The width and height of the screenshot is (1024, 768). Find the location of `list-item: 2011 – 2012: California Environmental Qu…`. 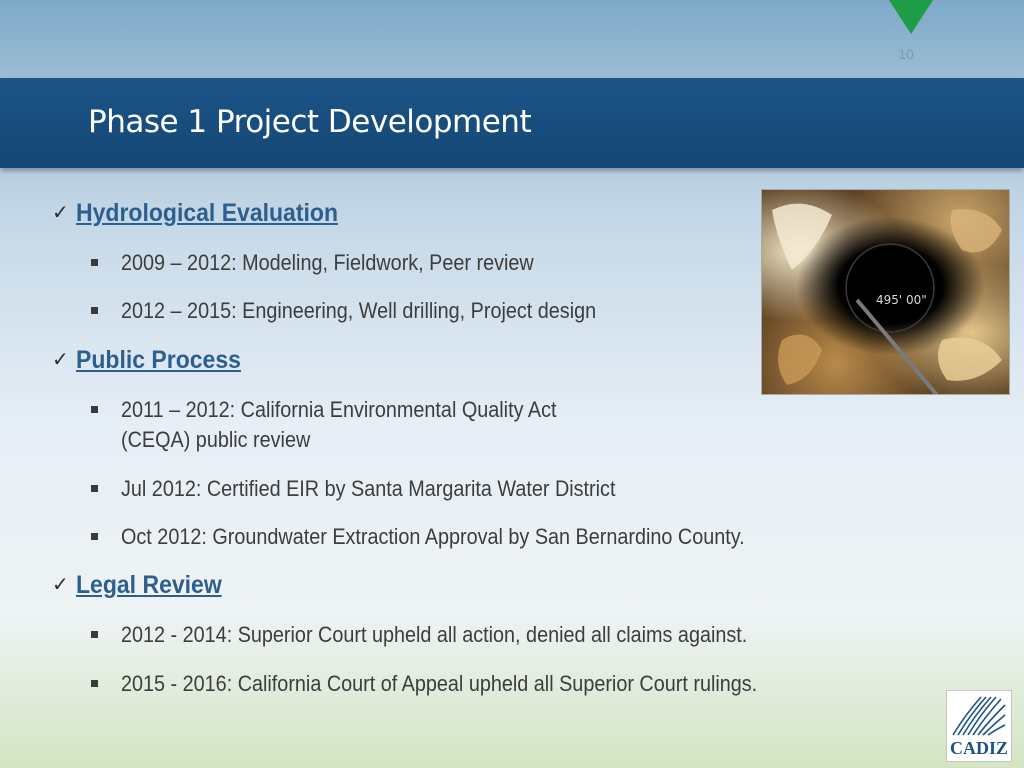

list-item: 2011 – 2012: California Environmental Qu… is located at coordinates (339, 409).